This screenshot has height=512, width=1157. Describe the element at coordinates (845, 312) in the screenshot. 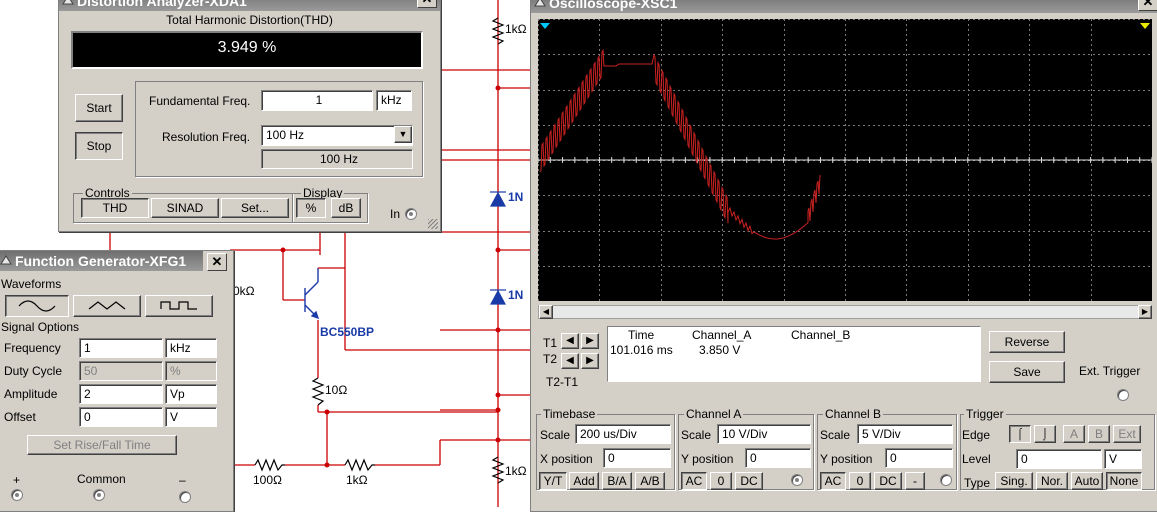

I see `horizontal-scrollbar: ◀ ▶` at that location.